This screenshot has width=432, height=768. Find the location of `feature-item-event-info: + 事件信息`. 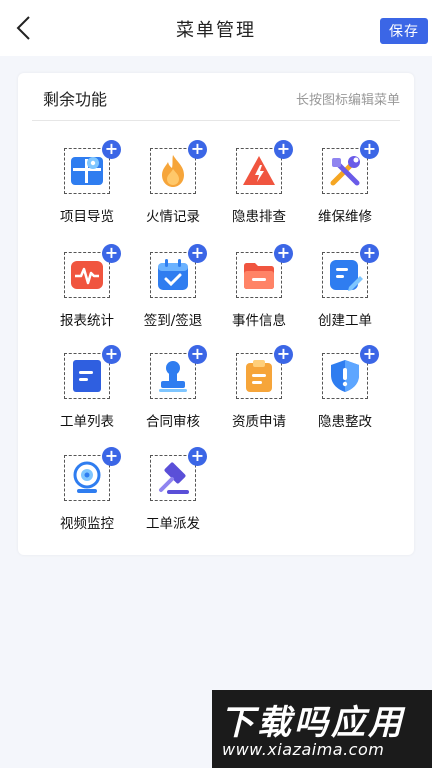

feature-item-event-info: + 事件信息 is located at coordinates (259, 296).